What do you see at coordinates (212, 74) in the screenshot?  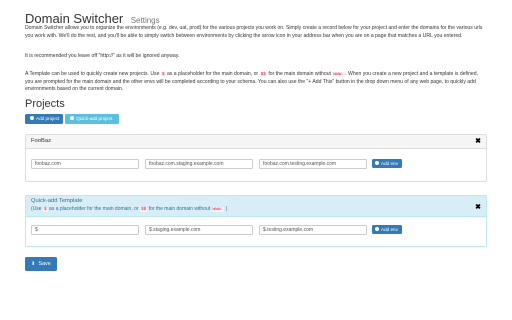 I see `template-text-b: as a placeholder for the main domain, or` at bounding box center [212, 74].